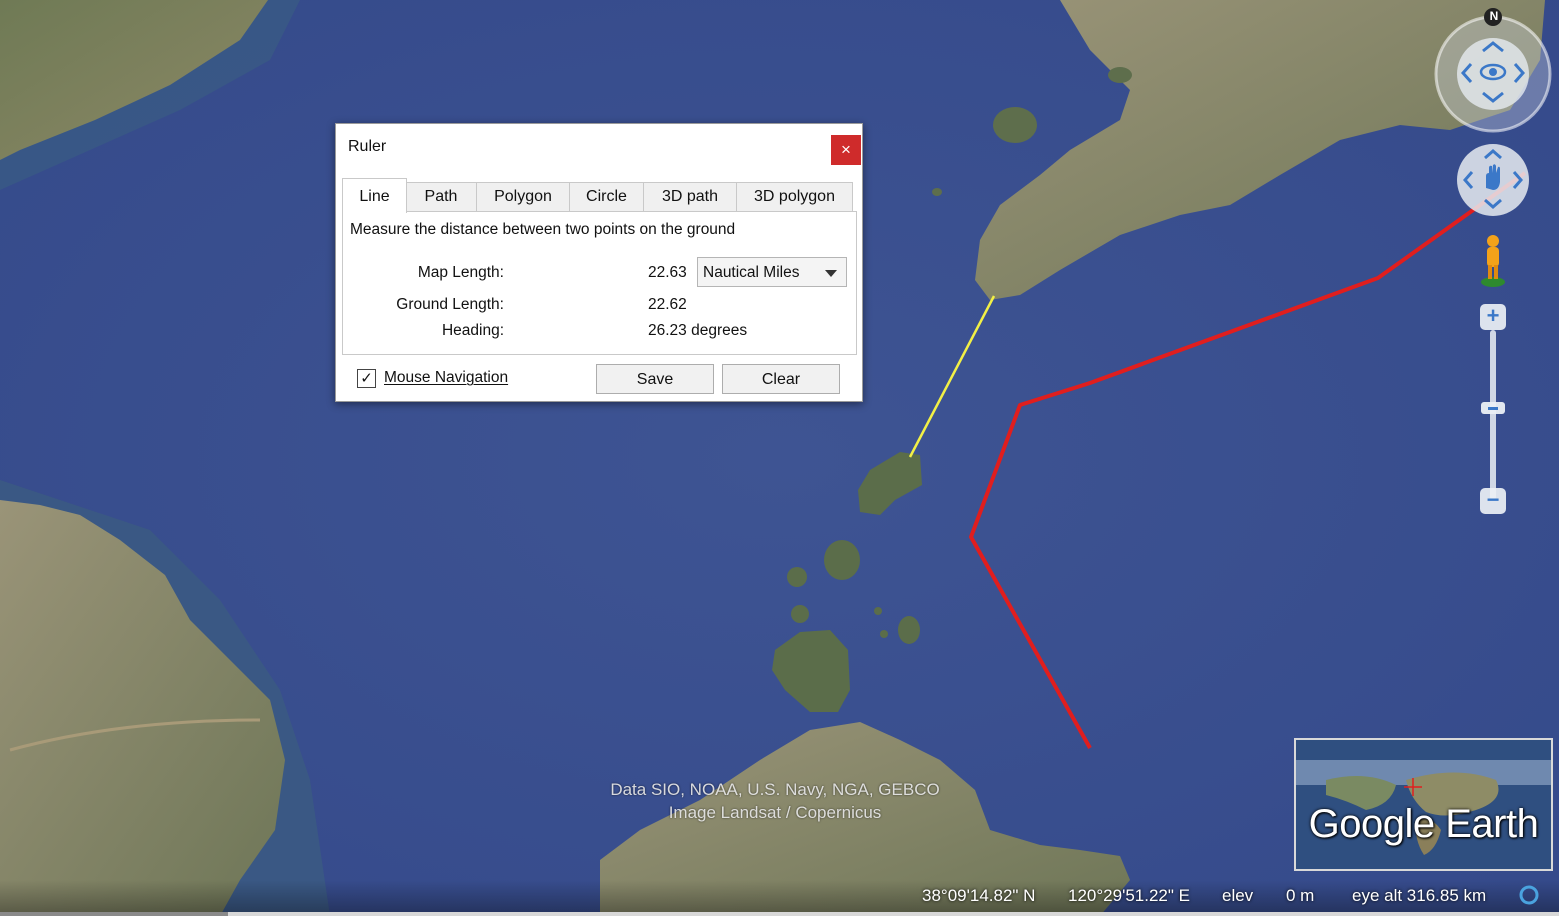 The height and width of the screenshot is (916, 1559). What do you see at coordinates (1529, 895) in the screenshot?
I see `streaming-status-icon` at bounding box center [1529, 895].